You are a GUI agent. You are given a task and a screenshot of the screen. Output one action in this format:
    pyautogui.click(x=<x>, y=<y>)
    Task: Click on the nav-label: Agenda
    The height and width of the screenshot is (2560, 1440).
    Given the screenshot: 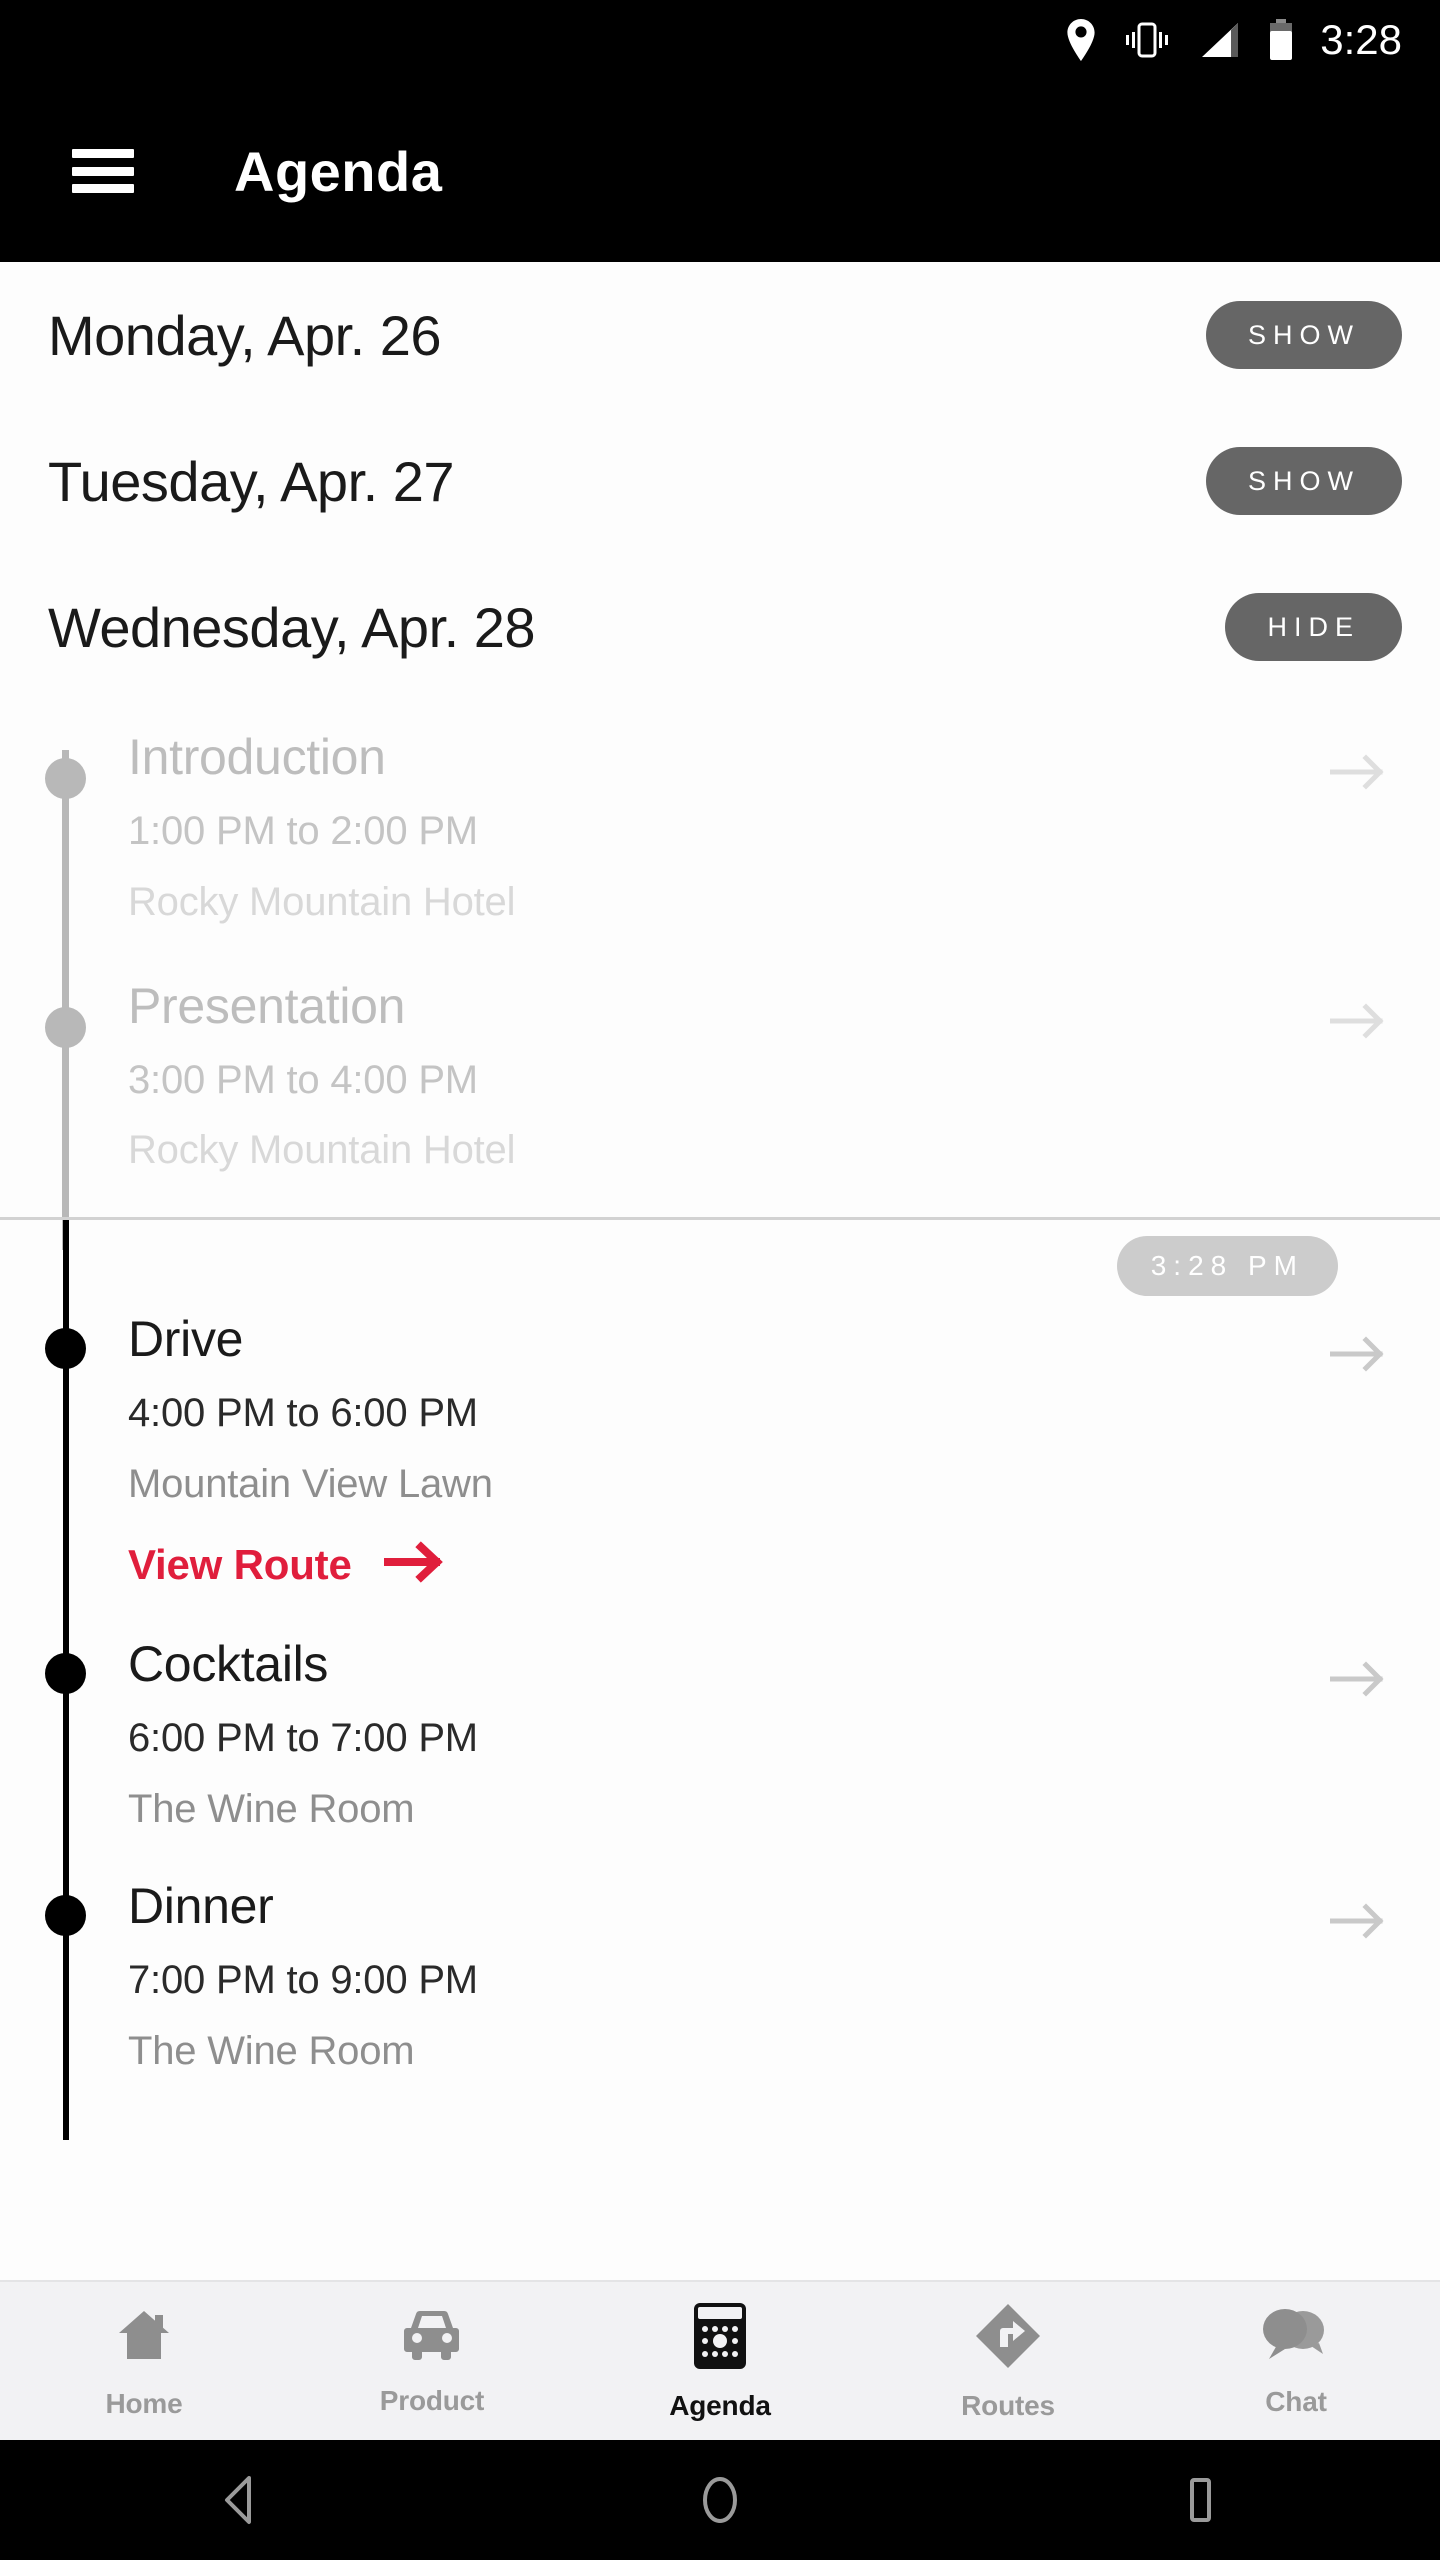 What is the action you would take?
    pyautogui.click(x=720, y=2405)
    